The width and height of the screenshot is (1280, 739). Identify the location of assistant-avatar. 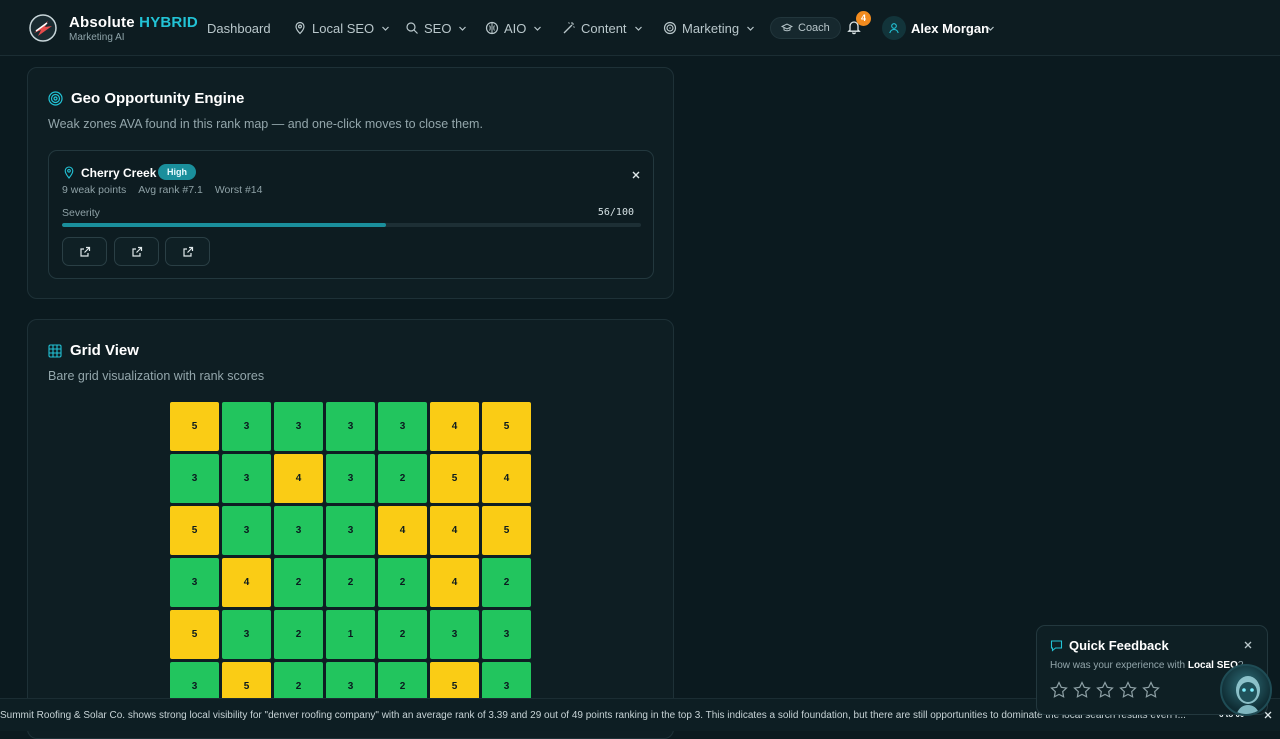
(1246, 690).